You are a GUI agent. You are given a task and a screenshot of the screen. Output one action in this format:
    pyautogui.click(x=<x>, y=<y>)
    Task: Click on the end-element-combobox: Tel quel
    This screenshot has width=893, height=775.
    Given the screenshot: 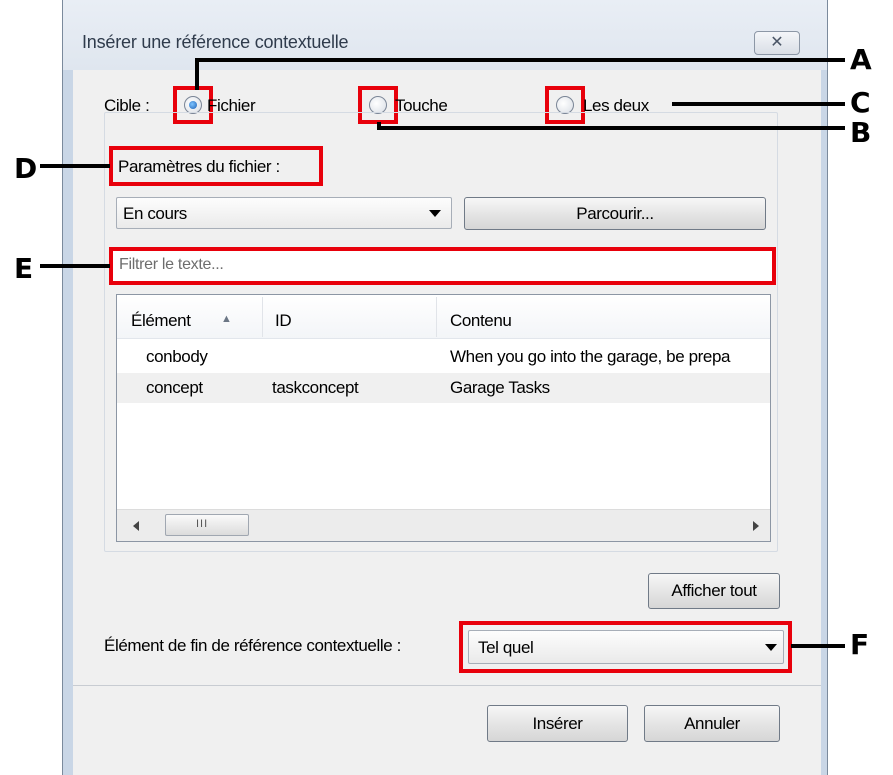 What is the action you would take?
    pyautogui.click(x=626, y=647)
    